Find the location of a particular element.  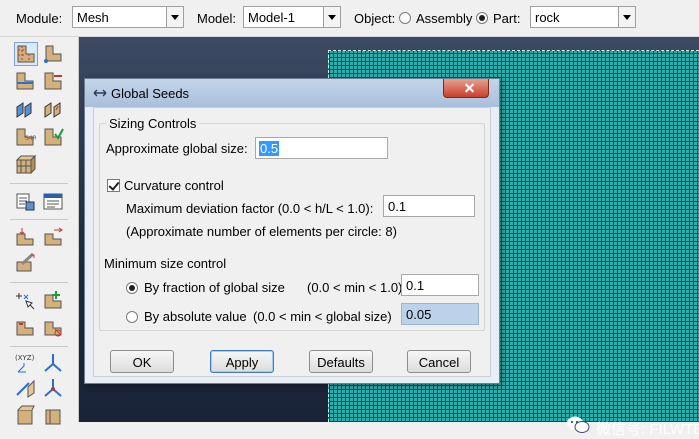

by-absolute-value: 0.05 is located at coordinates (419, 314).